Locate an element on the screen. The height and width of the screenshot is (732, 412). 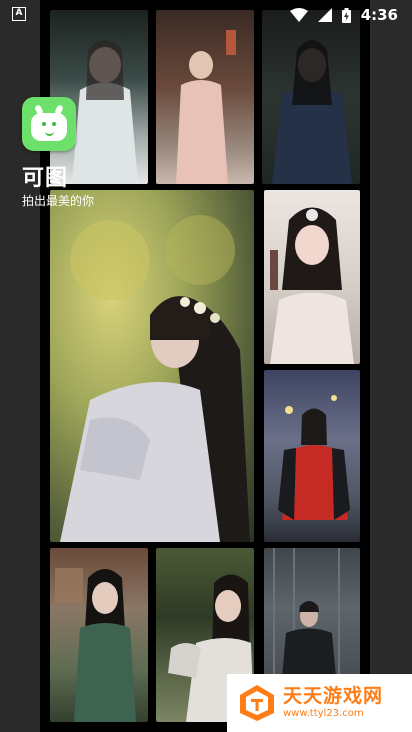
clock-time: 4:36 is located at coordinates (379, 15).